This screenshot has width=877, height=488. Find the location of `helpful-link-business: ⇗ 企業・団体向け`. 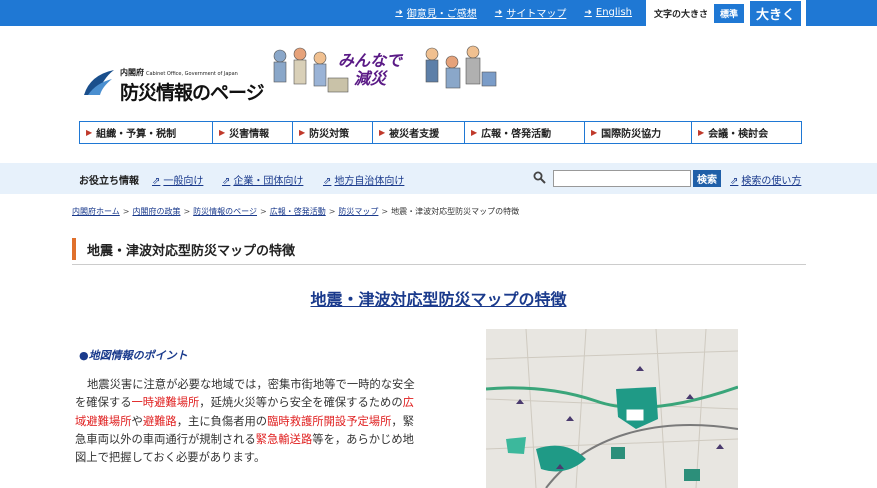

helpful-link-business: ⇗ 企業・団体向け is located at coordinates (262, 179).